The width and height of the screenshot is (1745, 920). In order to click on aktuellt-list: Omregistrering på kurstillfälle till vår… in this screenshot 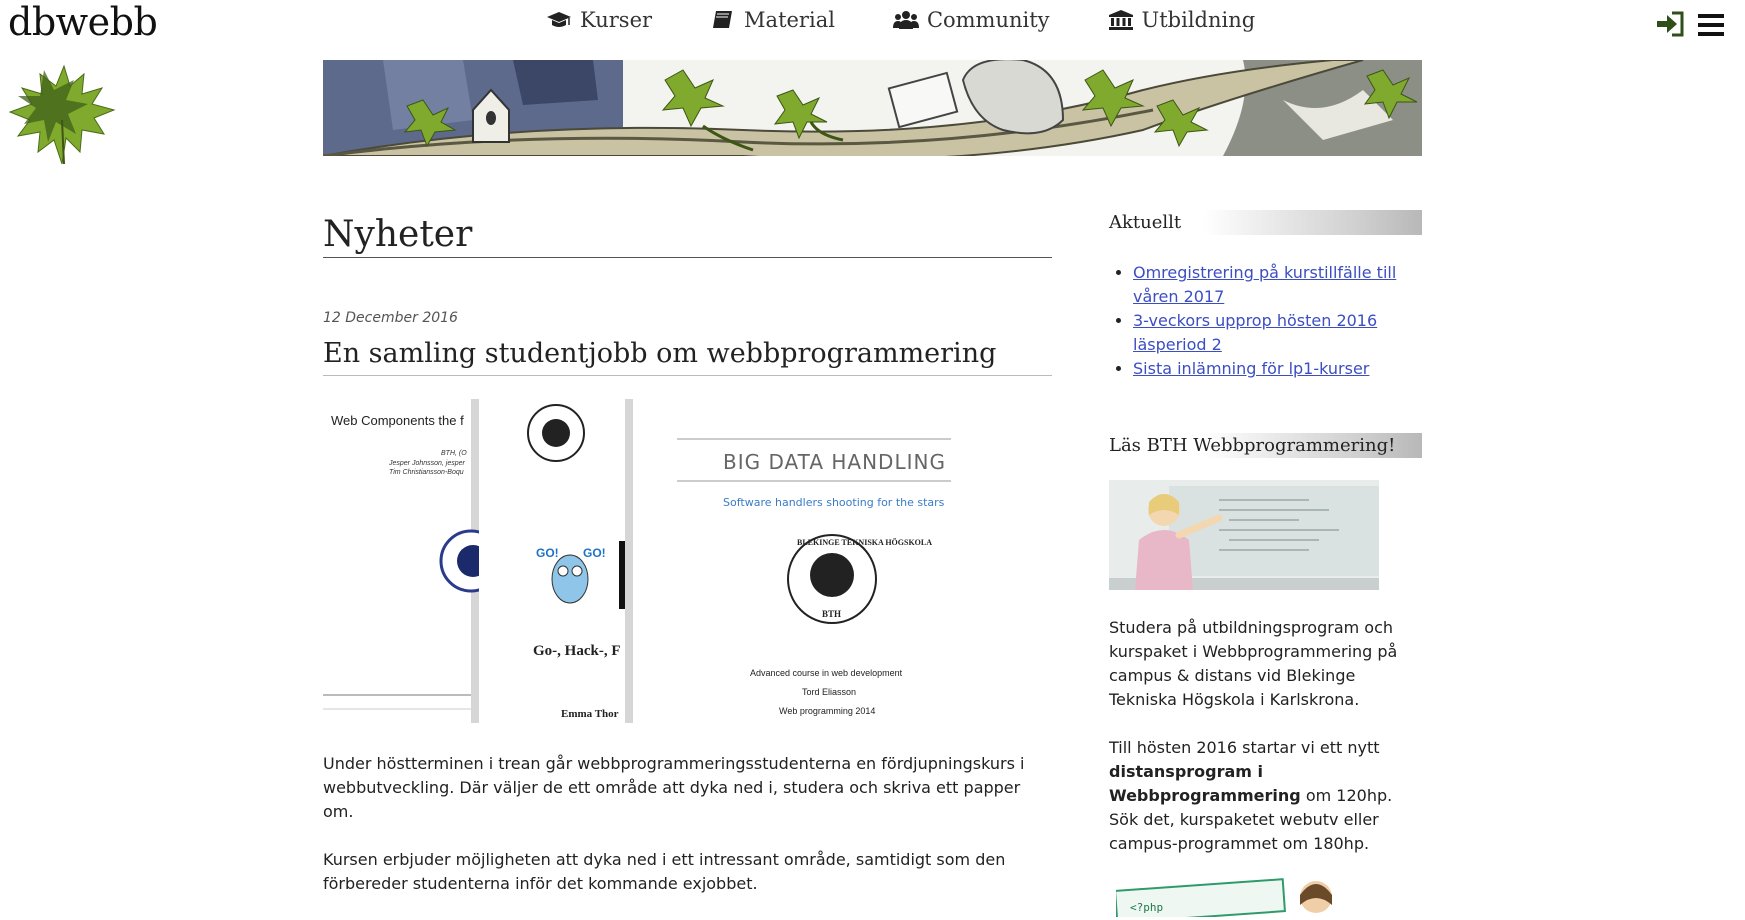, I will do `click(1265, 321)`.